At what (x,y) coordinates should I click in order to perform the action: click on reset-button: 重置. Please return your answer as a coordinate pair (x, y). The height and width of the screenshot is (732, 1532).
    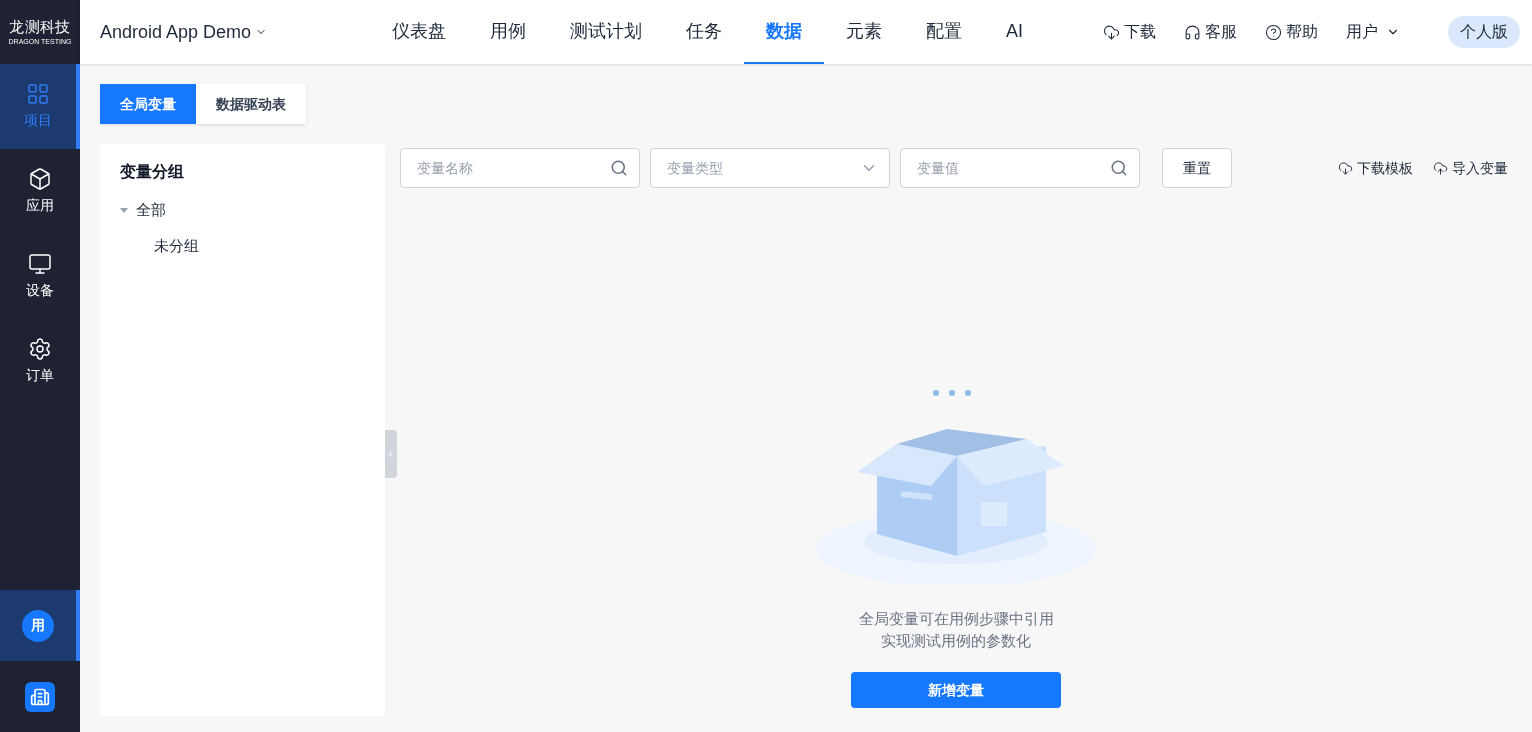
    Looking at the image, I should click on (1197, 168).